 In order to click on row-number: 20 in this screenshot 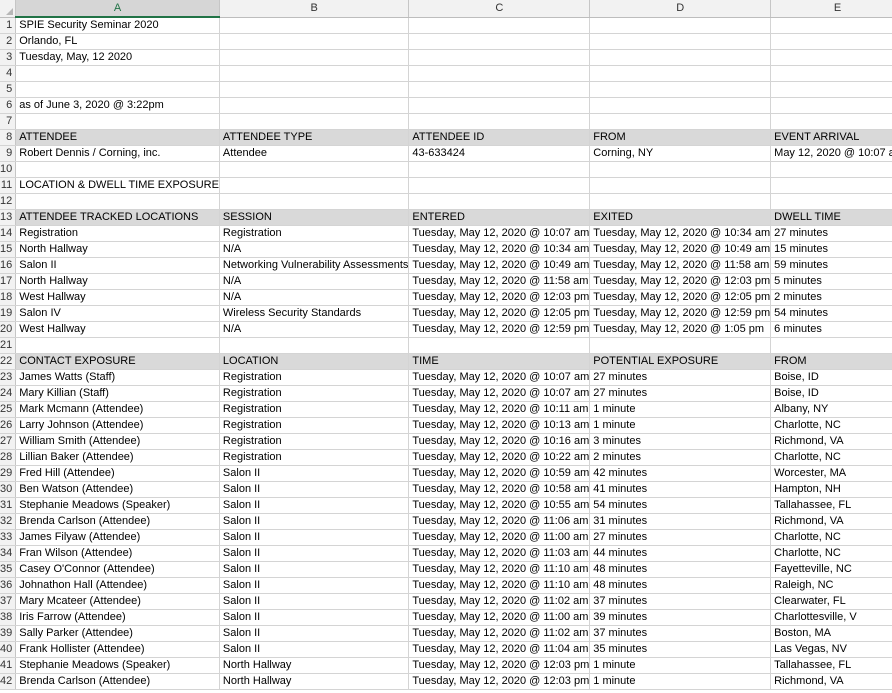, I will do `click(8, 329)`.